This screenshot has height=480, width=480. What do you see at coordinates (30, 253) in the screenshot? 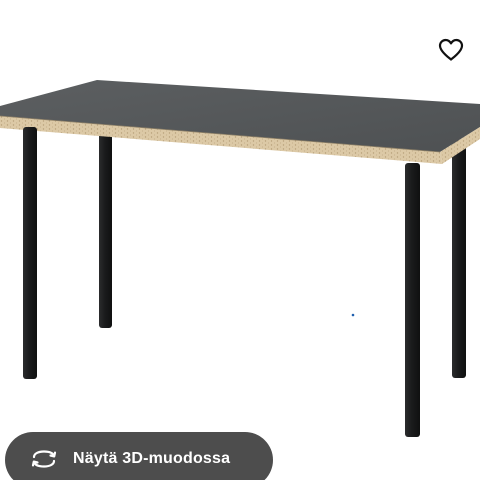
I see `desk-leg-front-left` at bounding box center [30, 253].